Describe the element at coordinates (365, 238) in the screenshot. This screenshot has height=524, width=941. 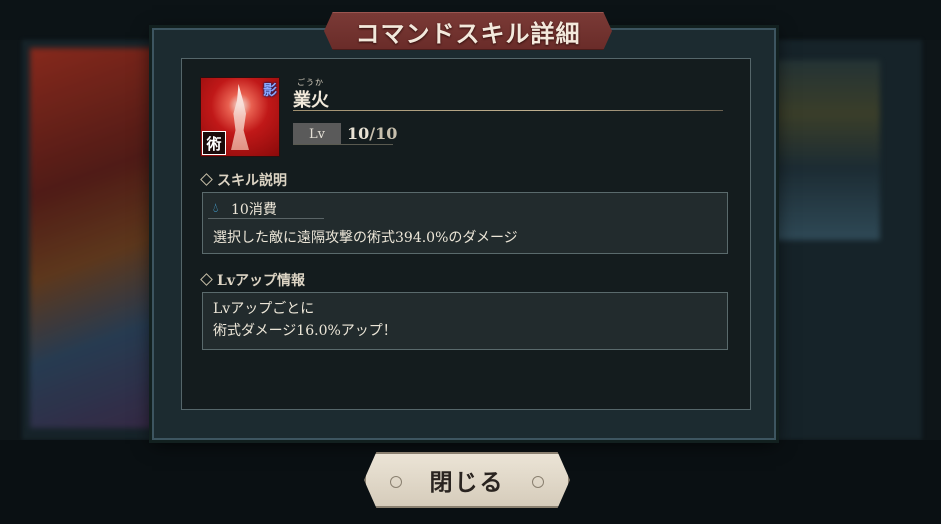
I see `skill-description-text: 選択した敵に遠隔攻撃の術式394.0%のダメージ` at that location.